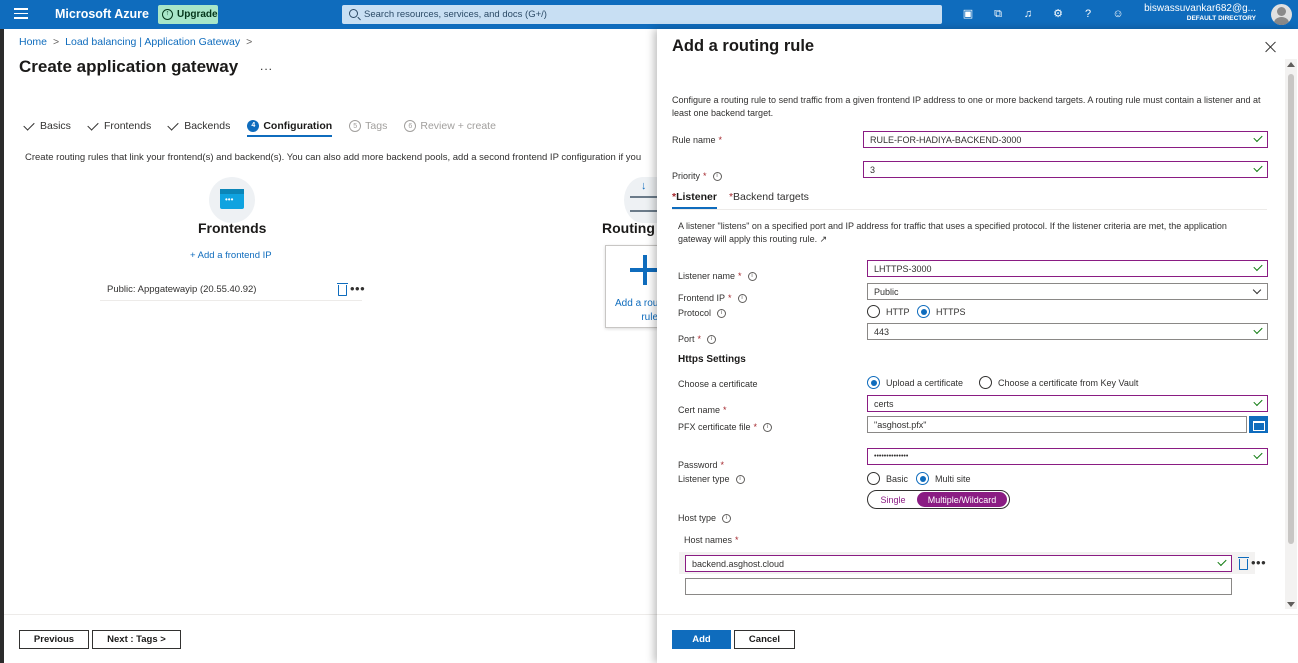  Describe the element at coordinates (353, 13) in the screenshot. I see `search-icon` at that location.